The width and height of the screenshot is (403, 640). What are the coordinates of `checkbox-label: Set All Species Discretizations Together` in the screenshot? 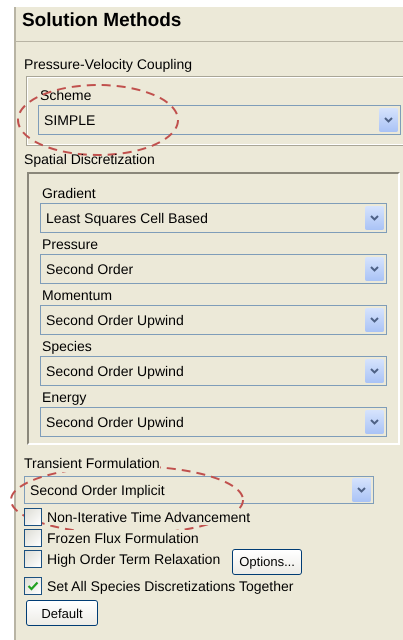 It's located at (170, 586).